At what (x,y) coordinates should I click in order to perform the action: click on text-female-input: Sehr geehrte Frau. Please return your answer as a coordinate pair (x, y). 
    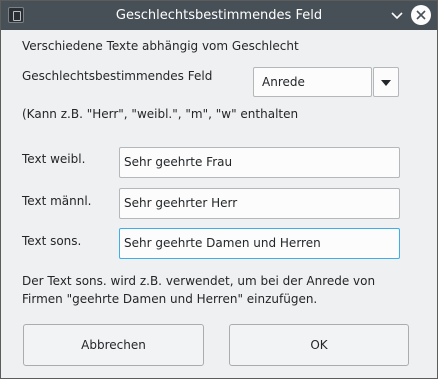
    Looking at the image, I should click on (259, 162).